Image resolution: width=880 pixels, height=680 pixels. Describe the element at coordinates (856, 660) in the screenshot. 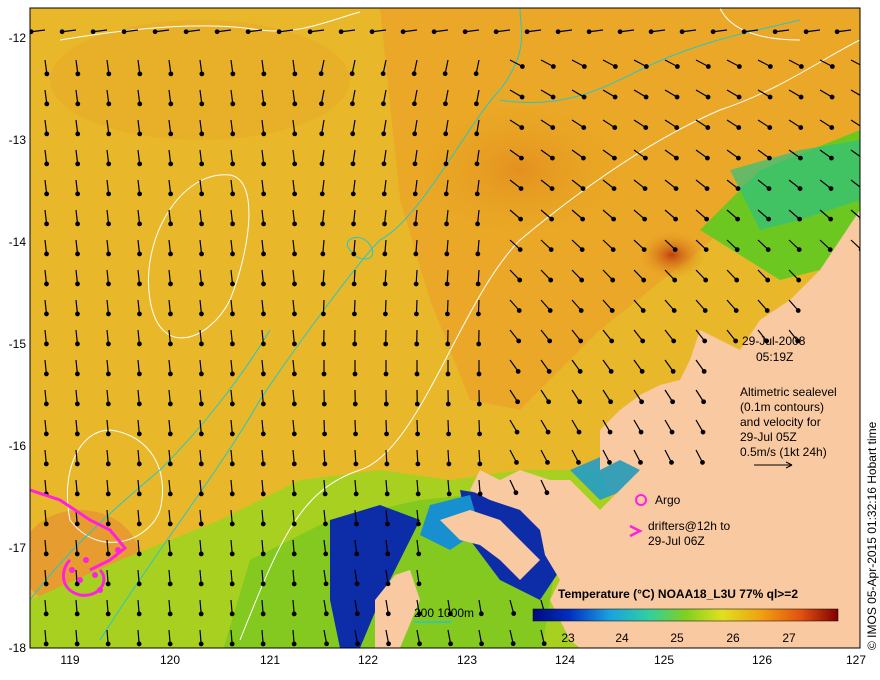

I see `x-tick: 127` at that location.